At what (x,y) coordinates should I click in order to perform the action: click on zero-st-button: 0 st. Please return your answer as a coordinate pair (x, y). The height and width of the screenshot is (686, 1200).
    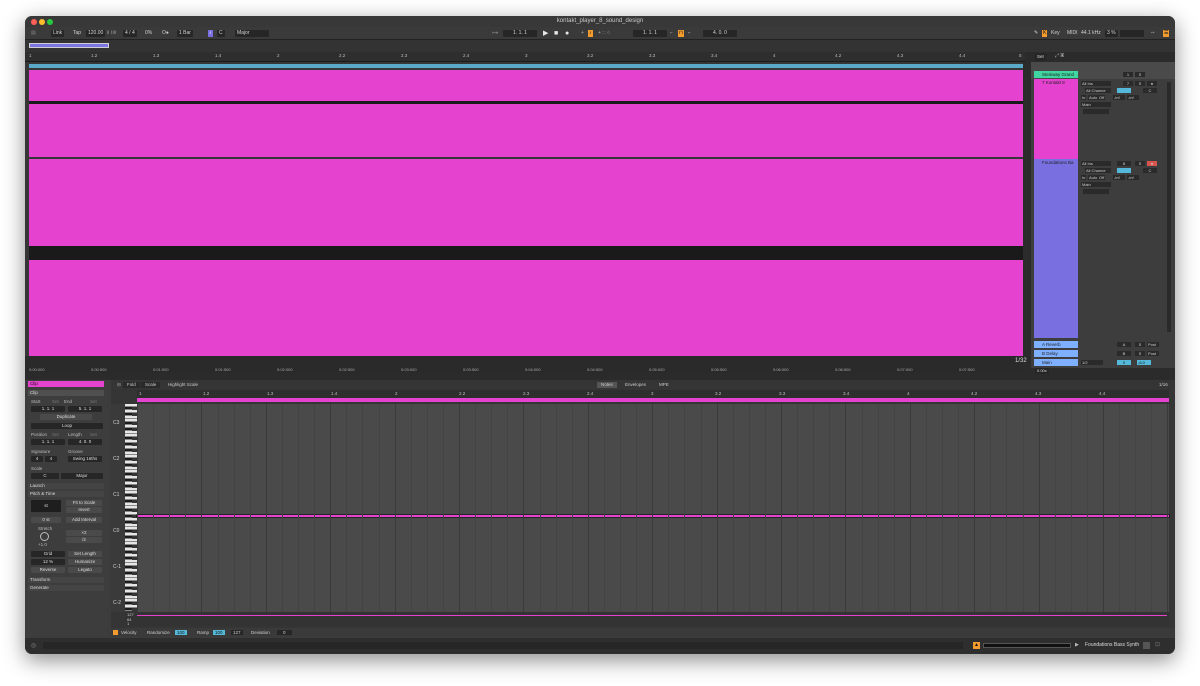
    Looking at the image, I should click on (46, 520).